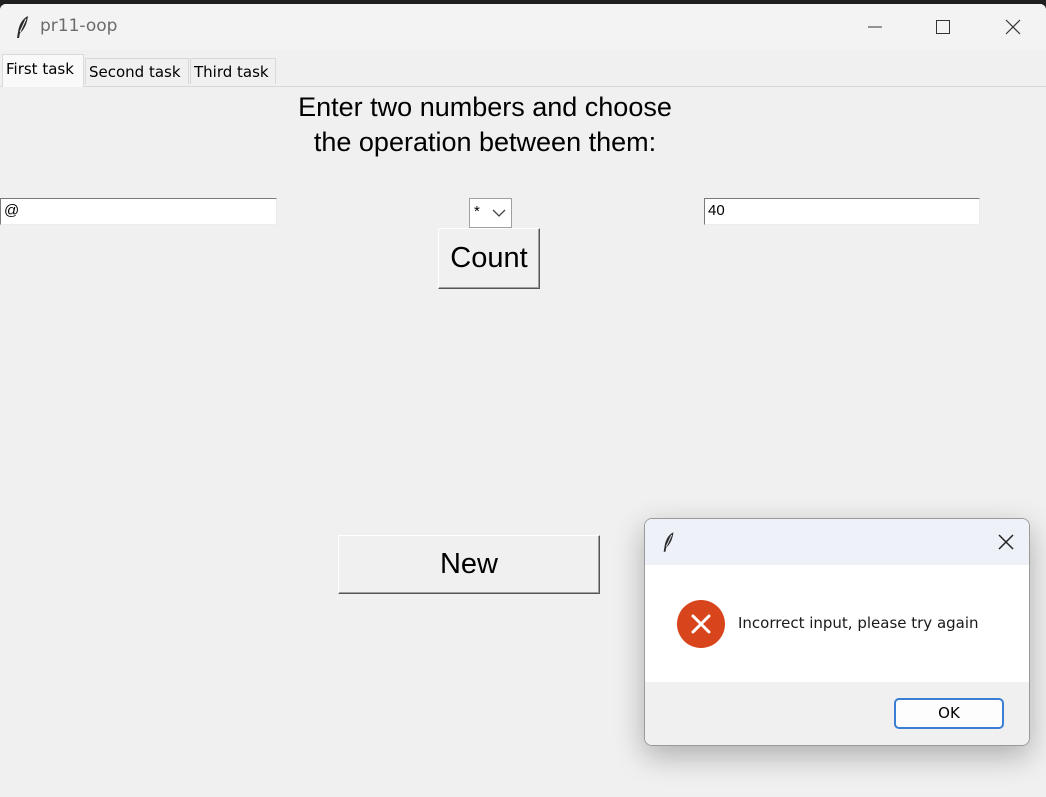 Image resolution: width=1046 pixels, height=797 pixels. Describe the element at coordinates (499, 213) in the screenshot. I see `chevron-down-icon` at that location.